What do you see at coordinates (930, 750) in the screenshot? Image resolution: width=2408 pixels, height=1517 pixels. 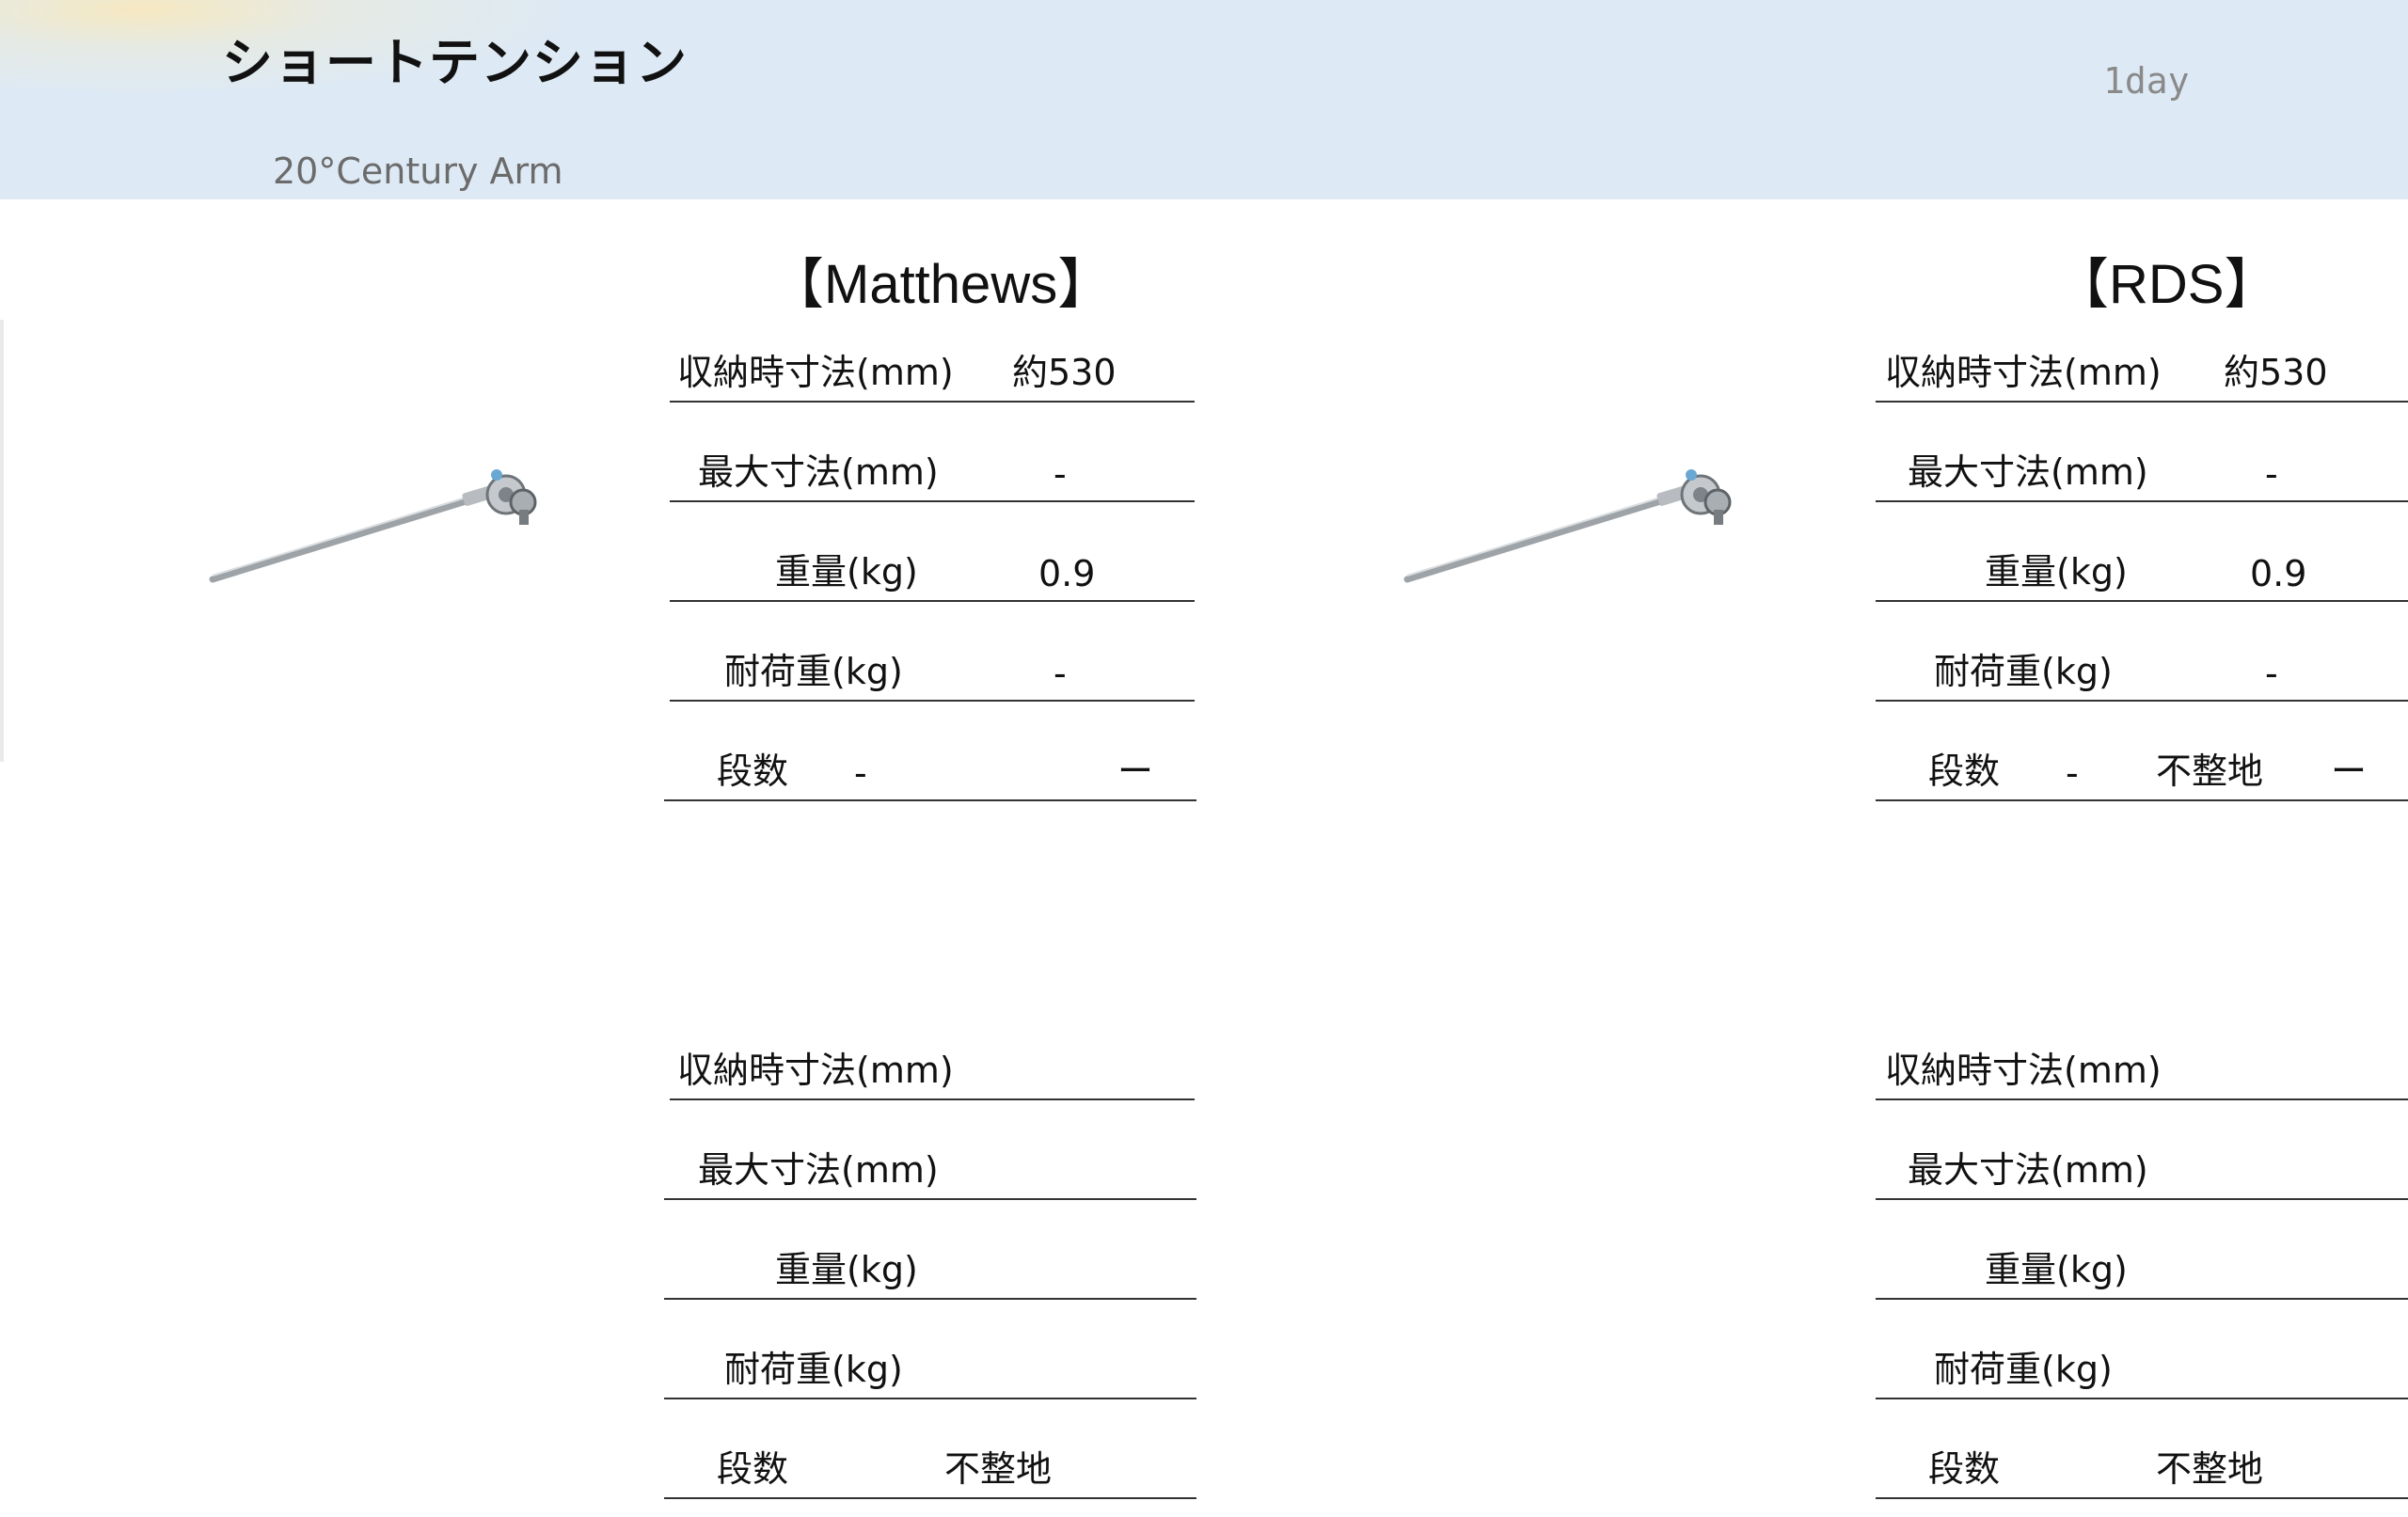 I see `spec-row-stages: 段数 - ー` at bounding box center [930, 750].